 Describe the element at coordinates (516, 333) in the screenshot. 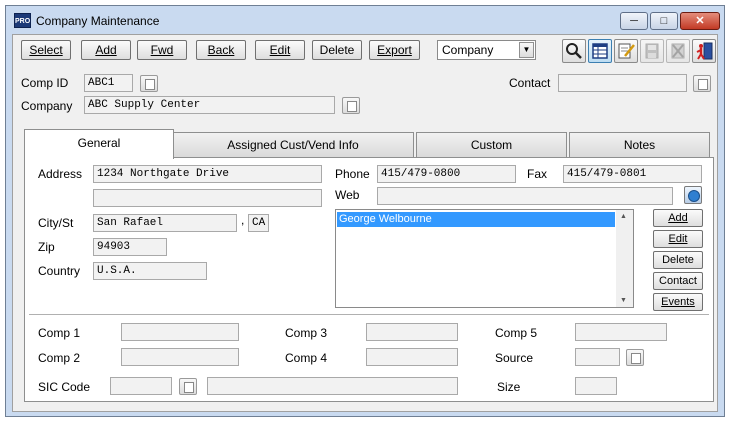

I see `comp5-label: Comp 5` at that location.